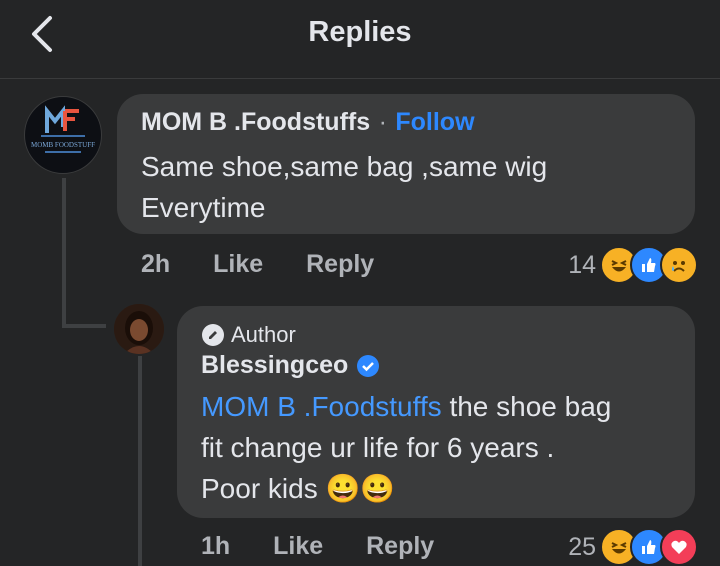 The image size is (720, 566). What do you see at coordinates (679, 265) in the screenshot?
I see `sad-icon` at bounding box center [679, 265].